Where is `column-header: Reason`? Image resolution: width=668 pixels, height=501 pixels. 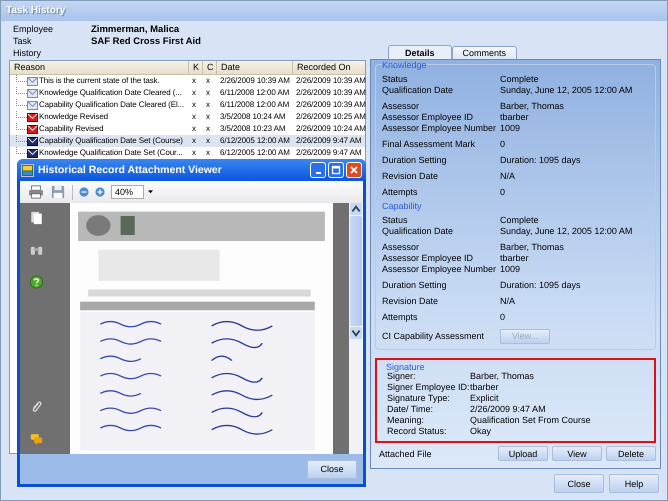
column-header: Reason is located at coordinates (99, 67).